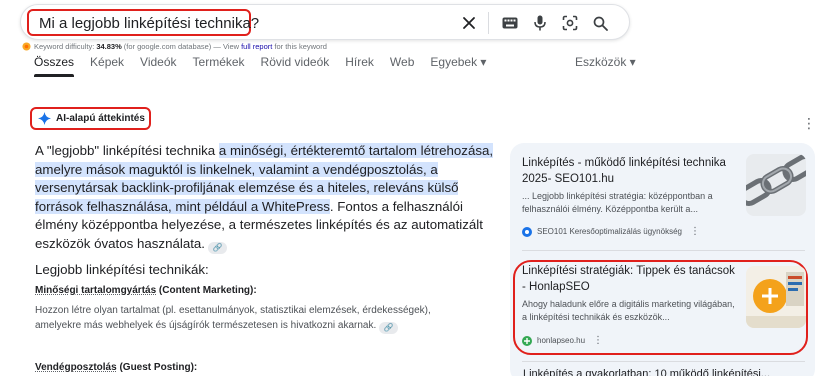  I want to click on chain-link-image, so click(776, 185).